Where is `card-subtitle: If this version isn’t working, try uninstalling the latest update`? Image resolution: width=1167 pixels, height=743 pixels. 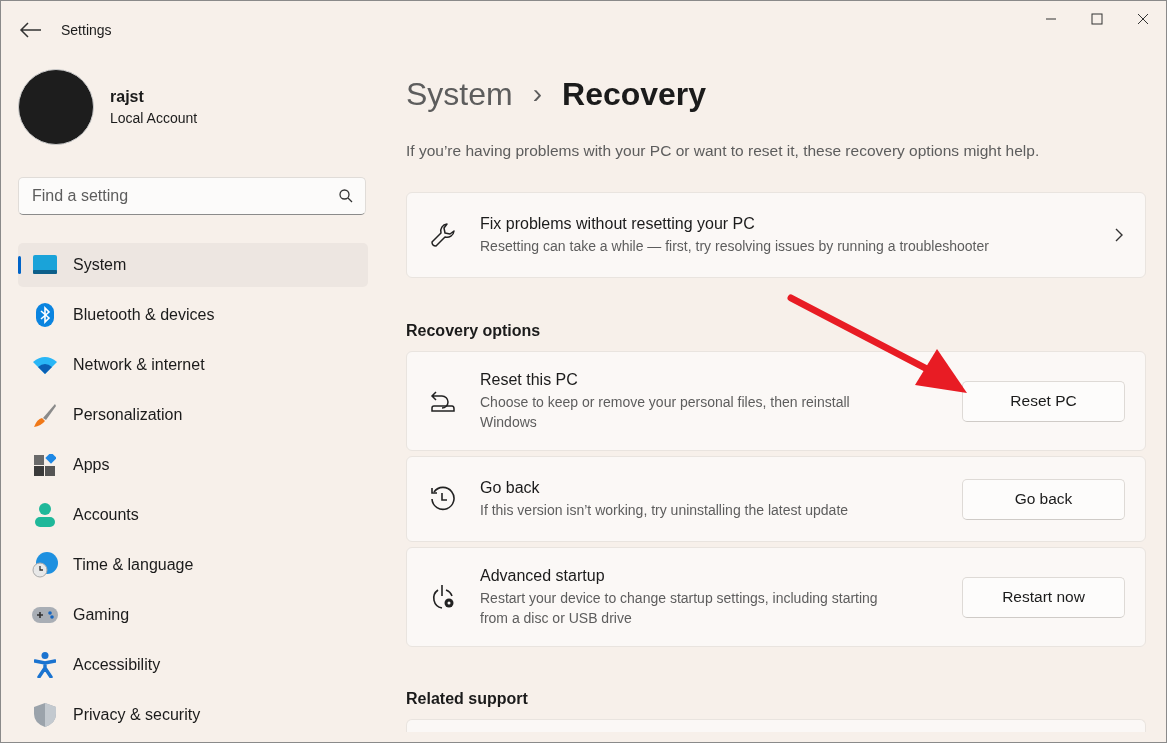
card-subtitle: If this version isn’t working, try uninstalling the latest update is located at coordinates (665, 510).